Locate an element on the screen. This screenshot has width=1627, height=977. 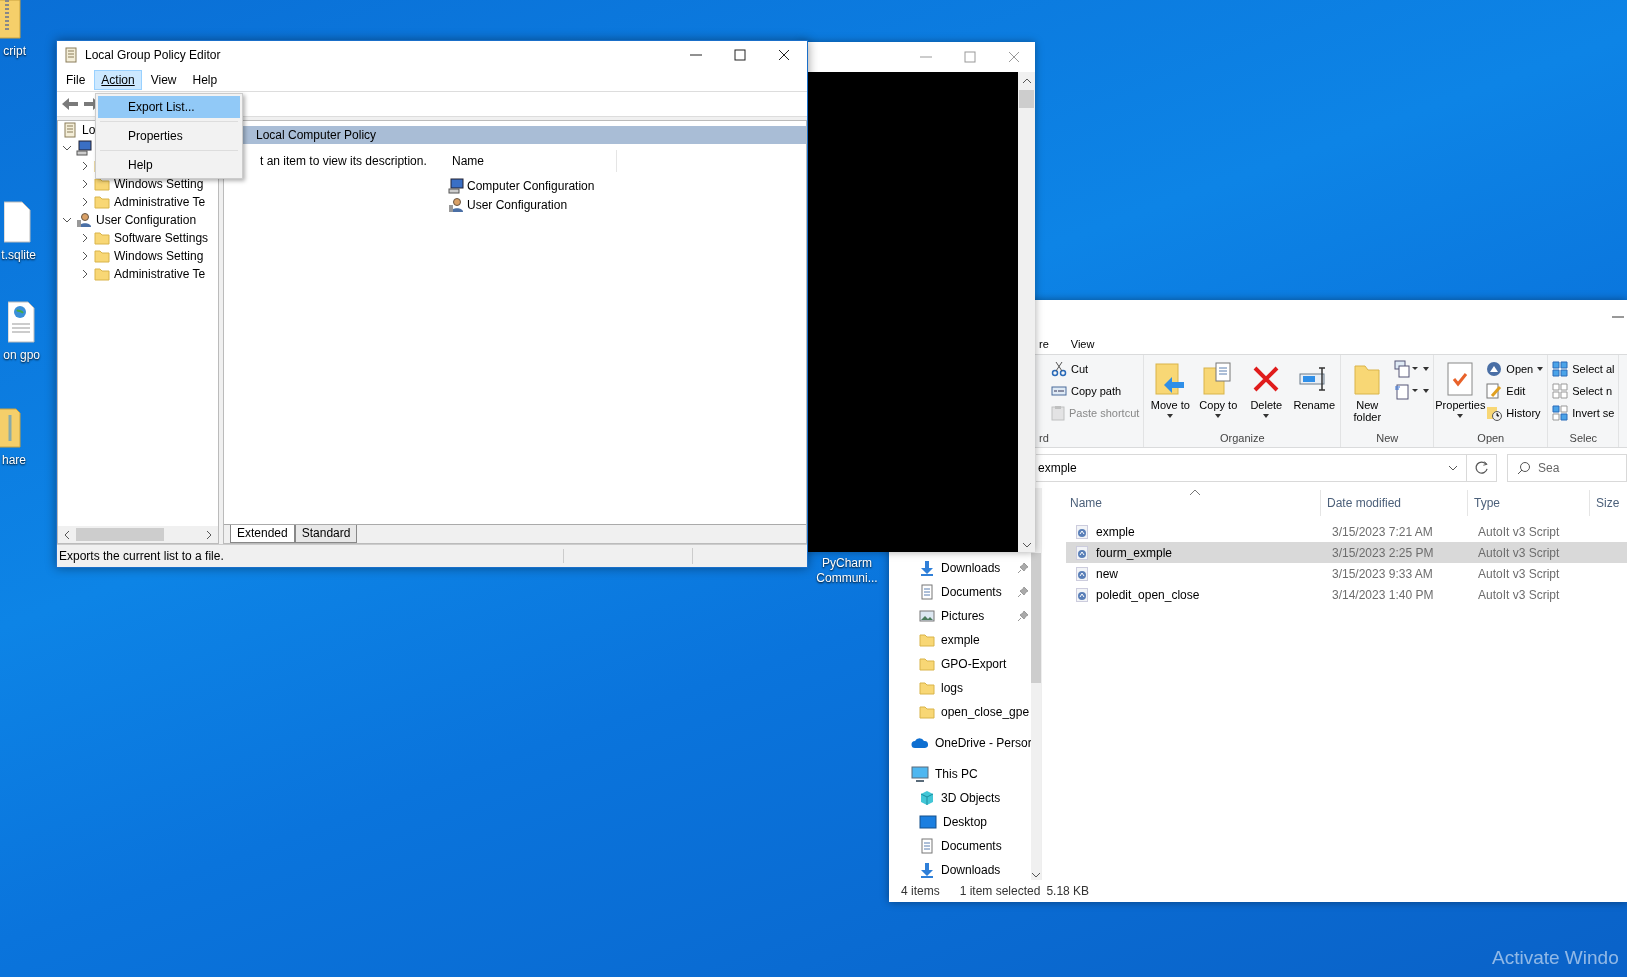
ribbon-group-label: Selec is located at coordinates (1583, 439).